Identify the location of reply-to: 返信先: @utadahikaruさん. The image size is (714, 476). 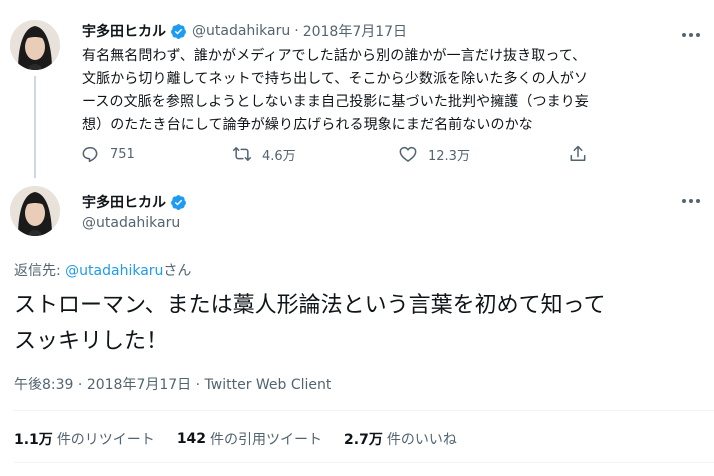
(102, 270).